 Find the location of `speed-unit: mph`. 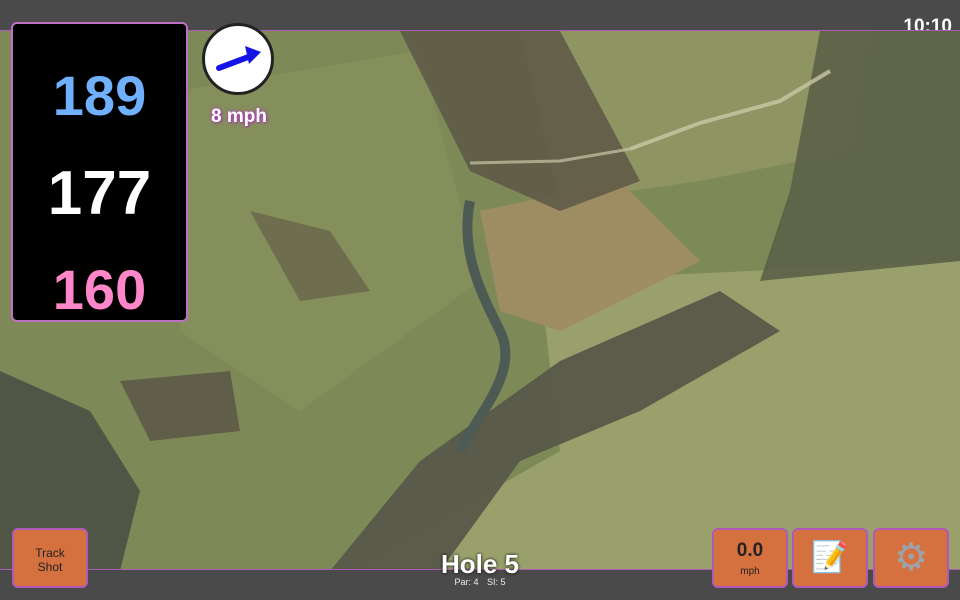

speed-unit: mph is located at coordinates (750, 571).